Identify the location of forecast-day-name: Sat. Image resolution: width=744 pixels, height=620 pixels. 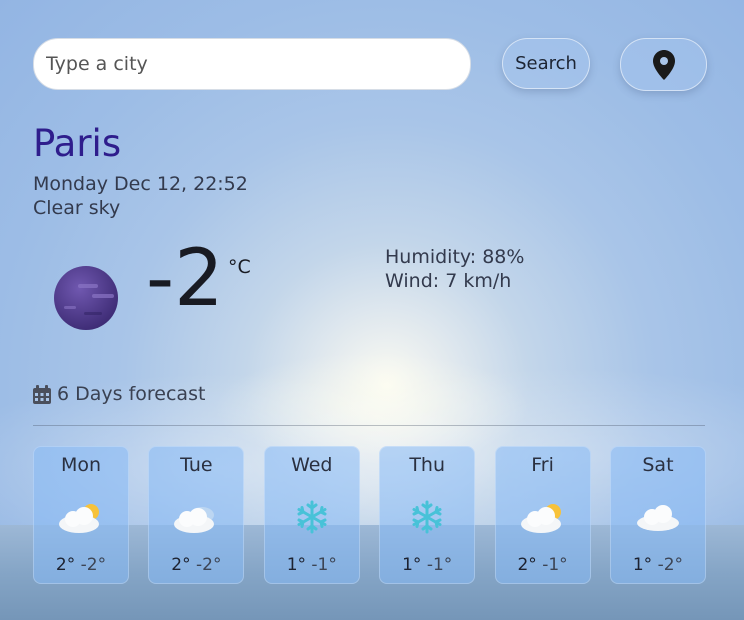
(658, 465).